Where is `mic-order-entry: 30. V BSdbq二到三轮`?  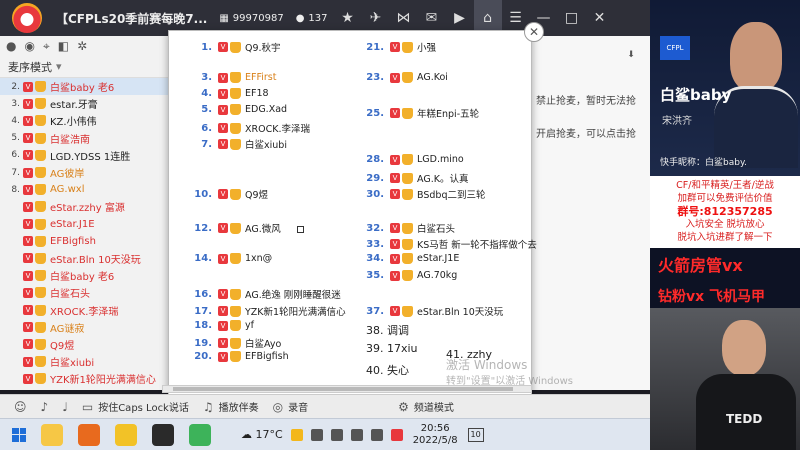
mic-order-entry: 30. V BSdbq二到三轮 is located at coordinates (423, 194).